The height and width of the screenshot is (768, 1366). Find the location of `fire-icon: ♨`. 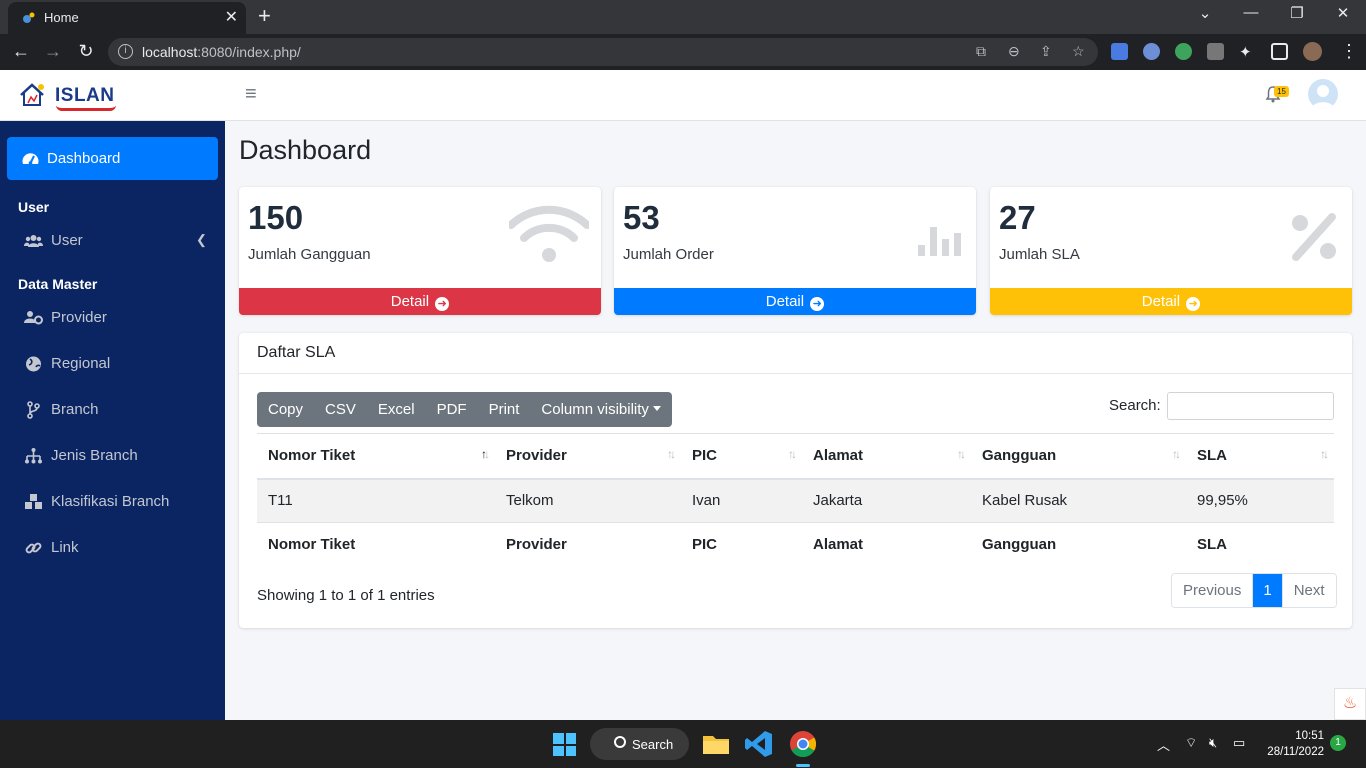

fire-icon: ♨ is located at coordinates (1350, 704).